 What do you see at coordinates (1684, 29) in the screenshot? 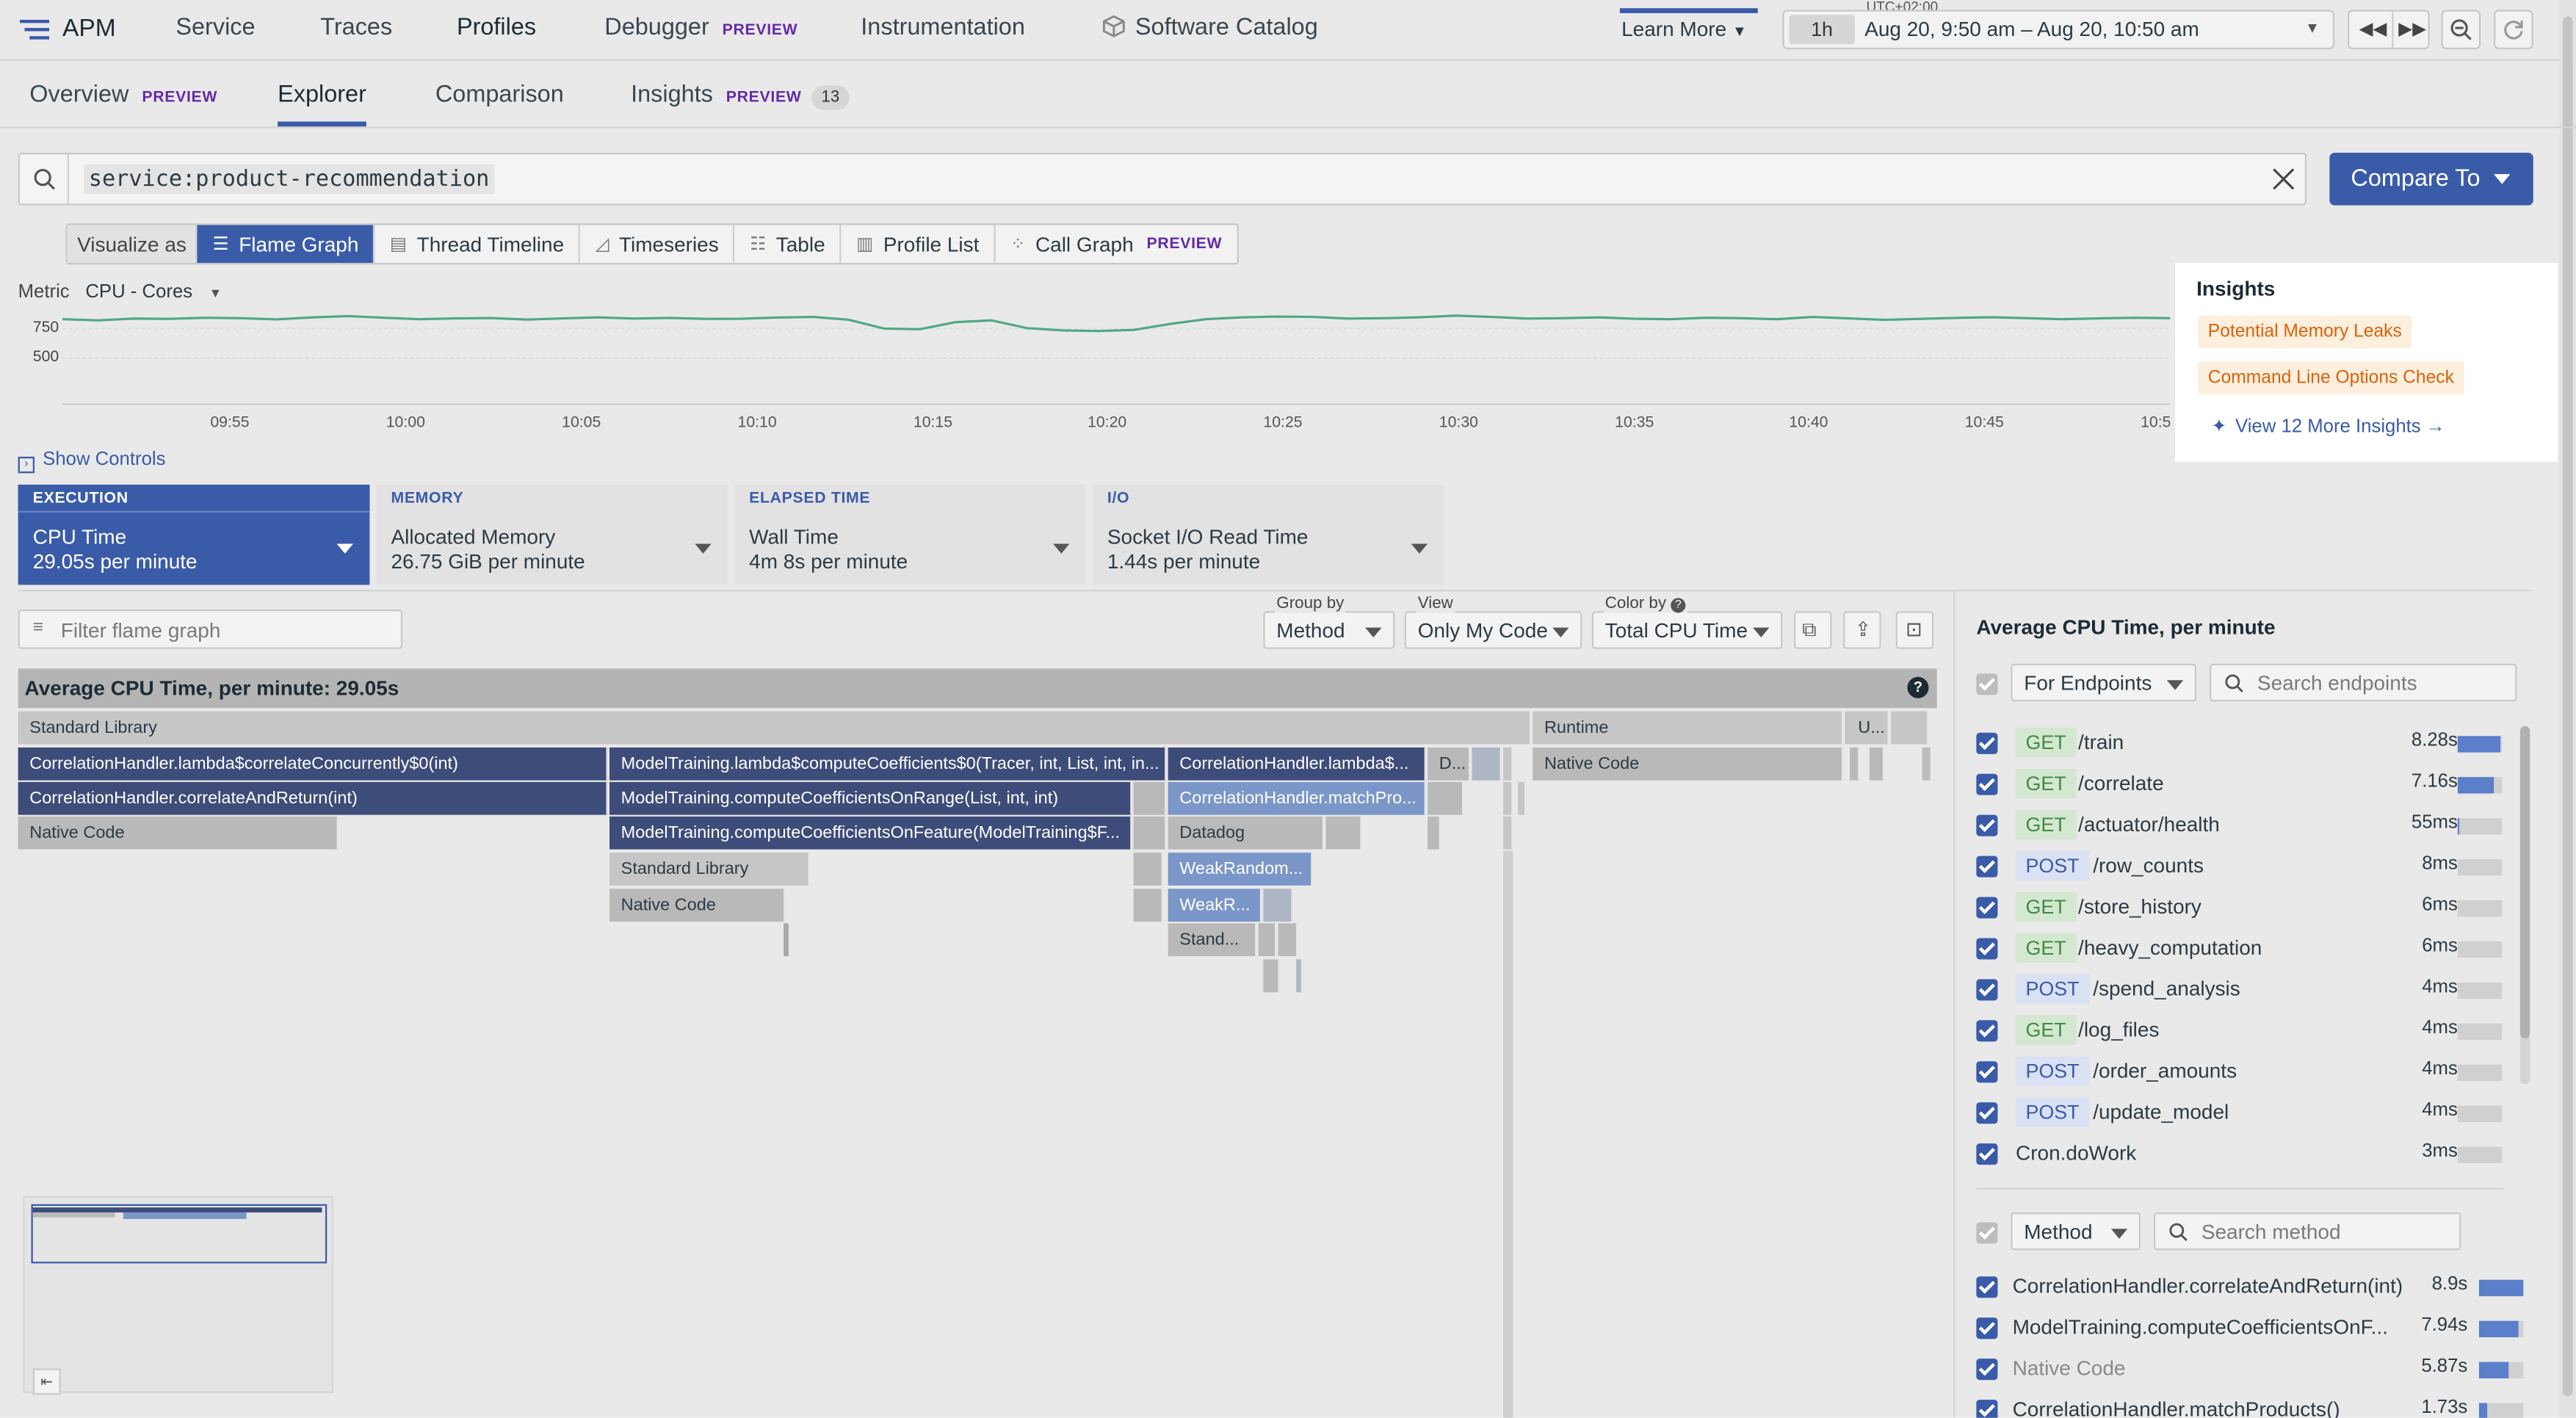
I see `learn-more-button: Learn More ▼` at bounding box center [1684, 29].